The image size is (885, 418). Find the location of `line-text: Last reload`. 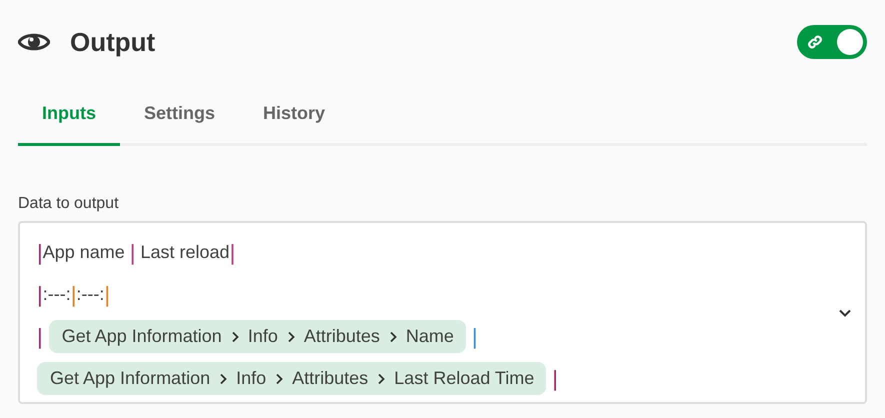

line-text: Last reload is located at coordinates (185, 252).